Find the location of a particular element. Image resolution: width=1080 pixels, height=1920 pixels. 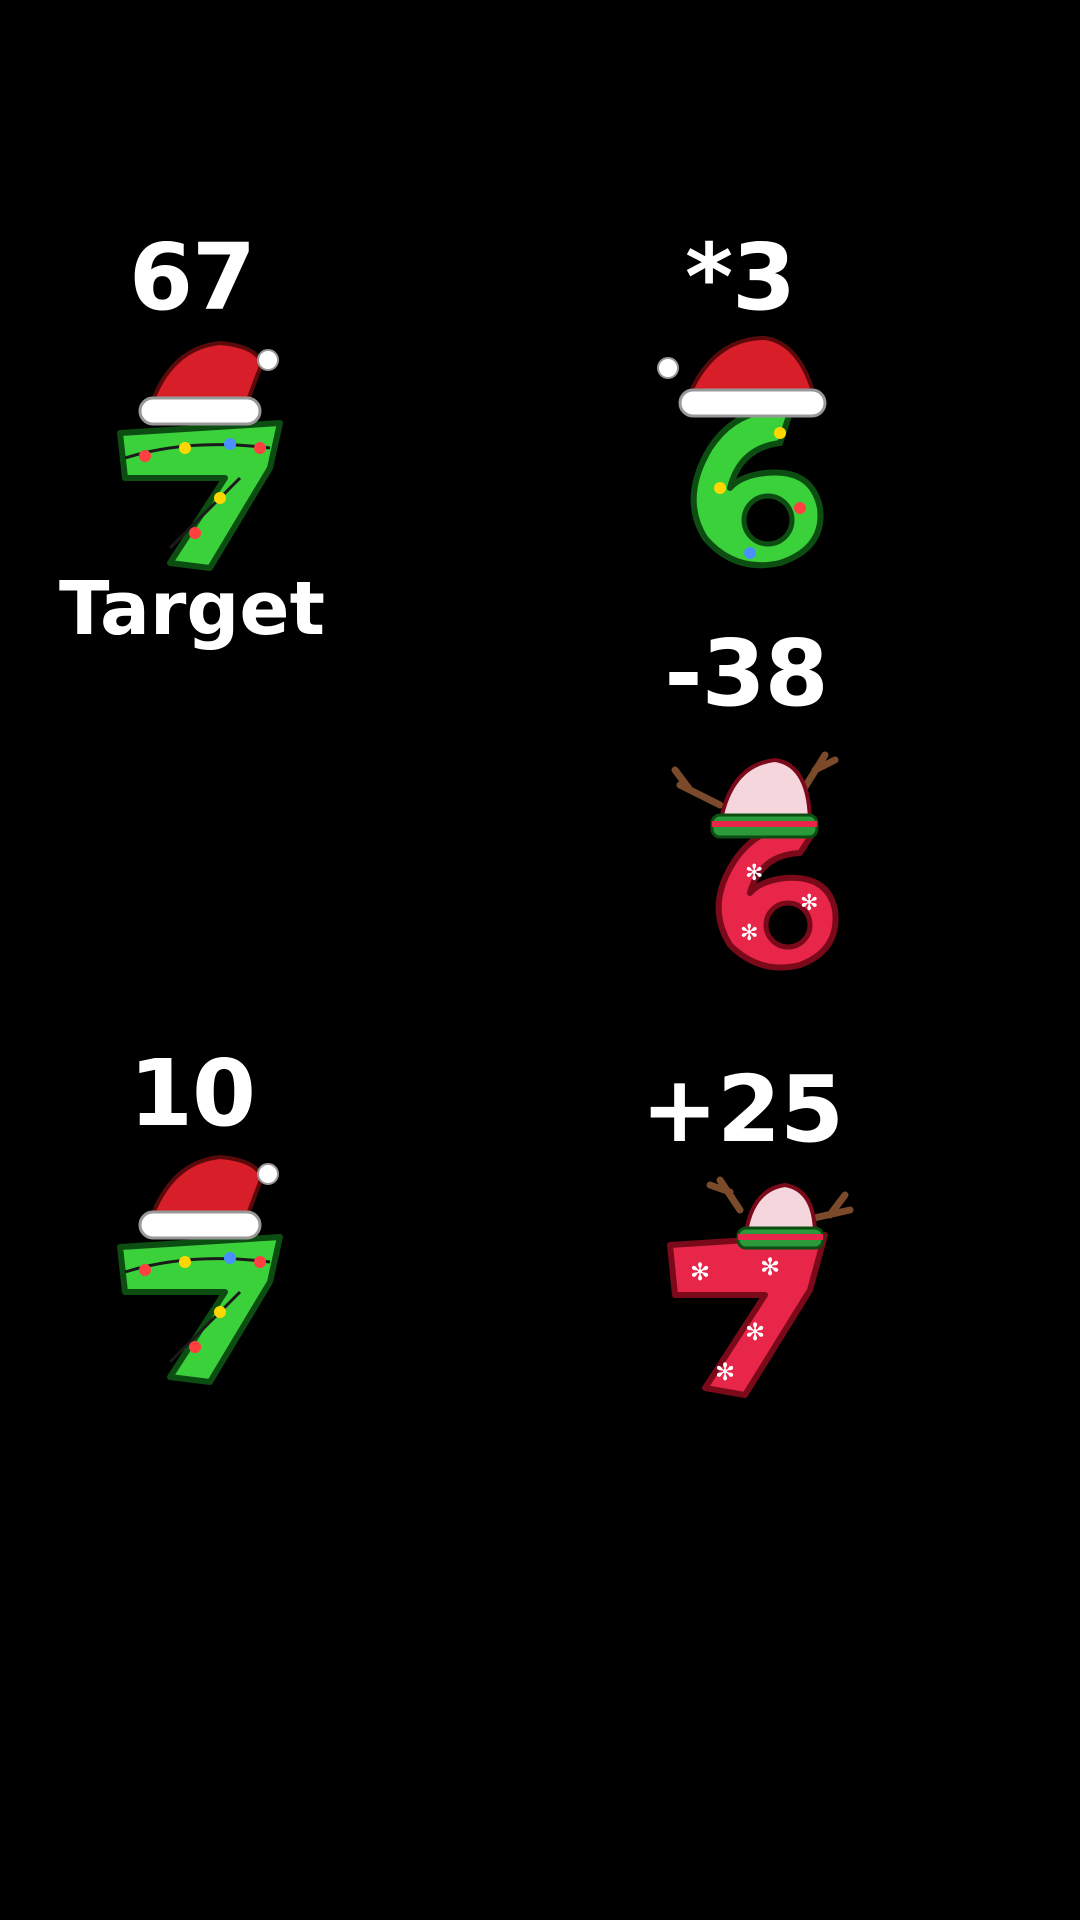

target-caption: Target is located at coordinates (192, 609).